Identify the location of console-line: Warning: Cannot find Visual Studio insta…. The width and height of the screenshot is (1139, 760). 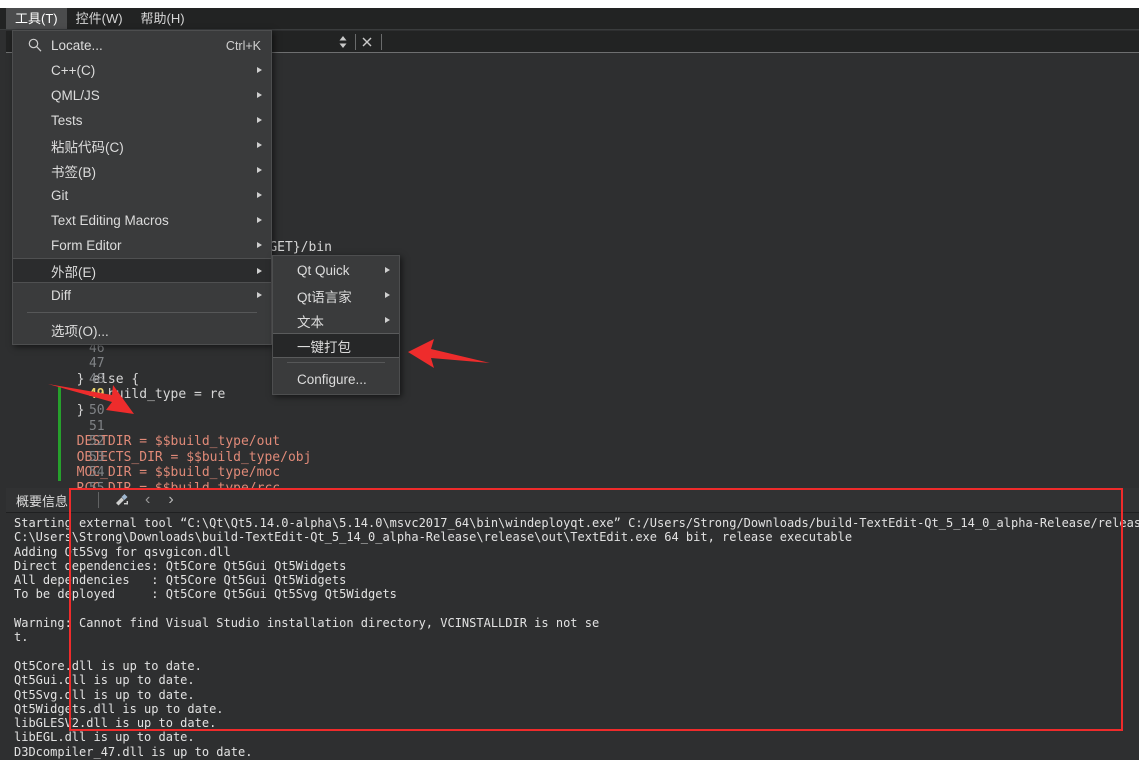
(307, 623).